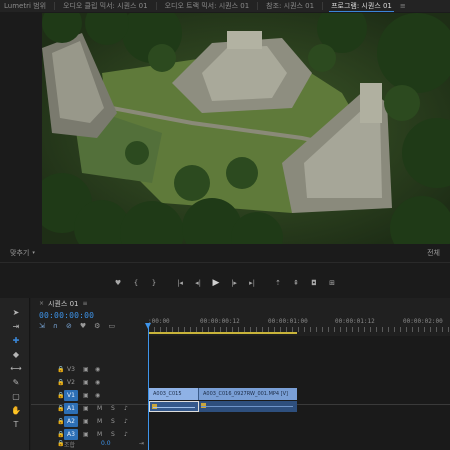 Image resolution: width=450 pixels, height=450 pixels. I want to click on ruler-label: 00:00:00:12, so click(220, 321).